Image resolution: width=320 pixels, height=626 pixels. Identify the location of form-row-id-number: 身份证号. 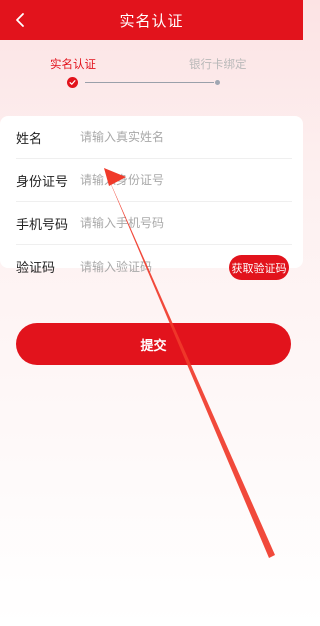
(154, 180).